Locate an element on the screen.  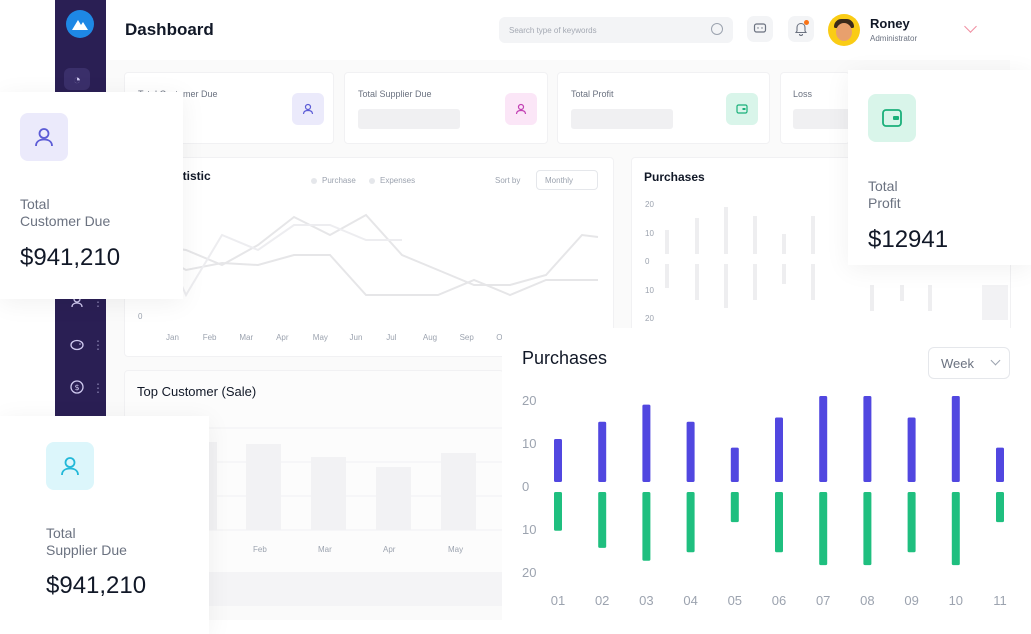
supplier-due-label: Total Supplier Due is located at coordinates (86, 541).